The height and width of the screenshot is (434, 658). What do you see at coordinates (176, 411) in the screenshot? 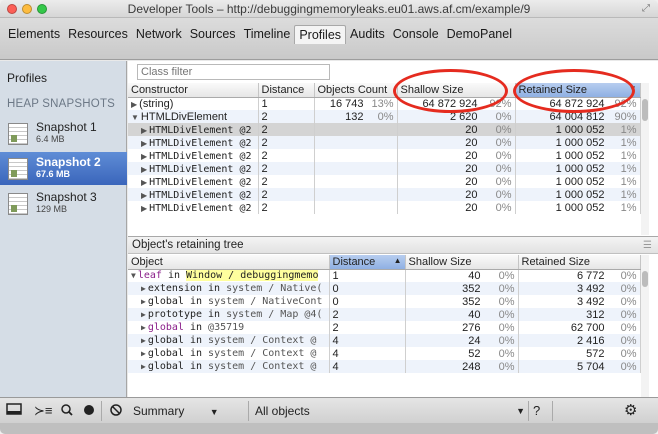
I see `view-mode-select: Summary ▼` at bounding box center [176, 411].